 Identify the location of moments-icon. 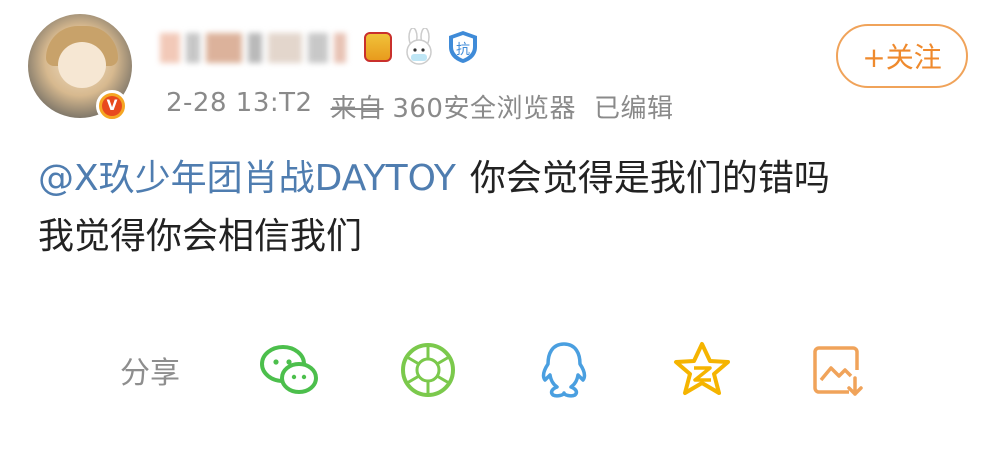
(428, 370).